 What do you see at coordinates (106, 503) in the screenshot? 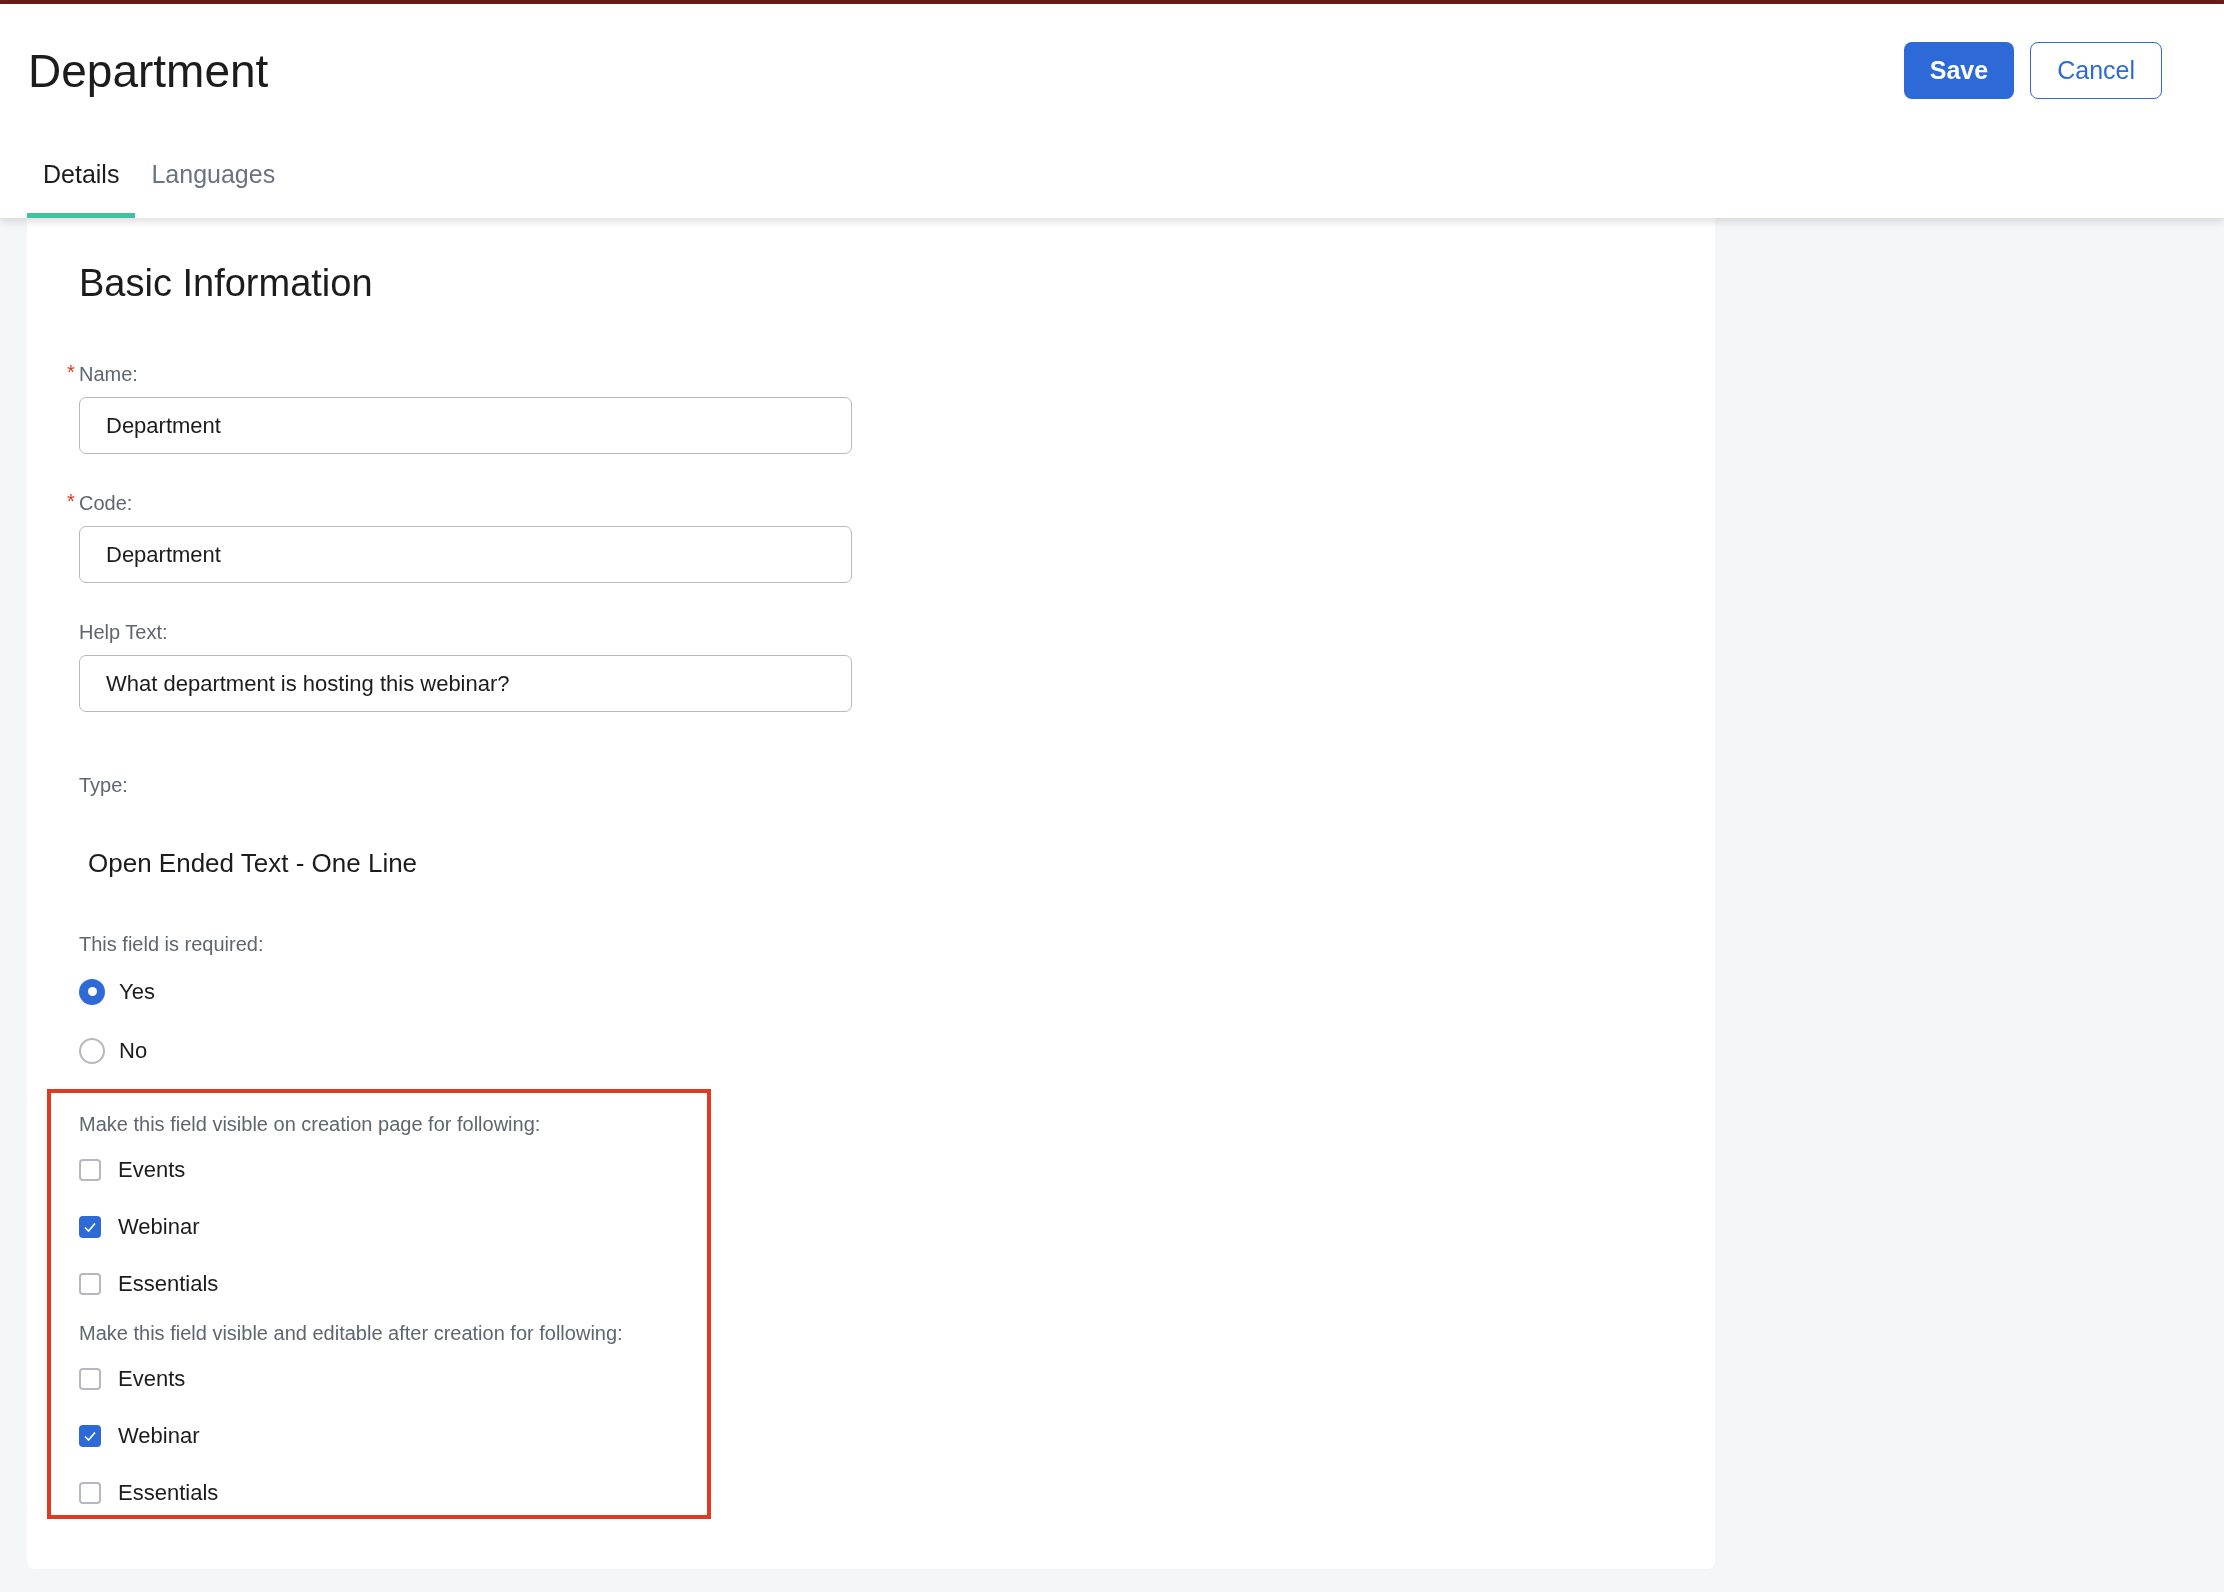
I see `field-label: Code:` at bounding box center [106, 503].